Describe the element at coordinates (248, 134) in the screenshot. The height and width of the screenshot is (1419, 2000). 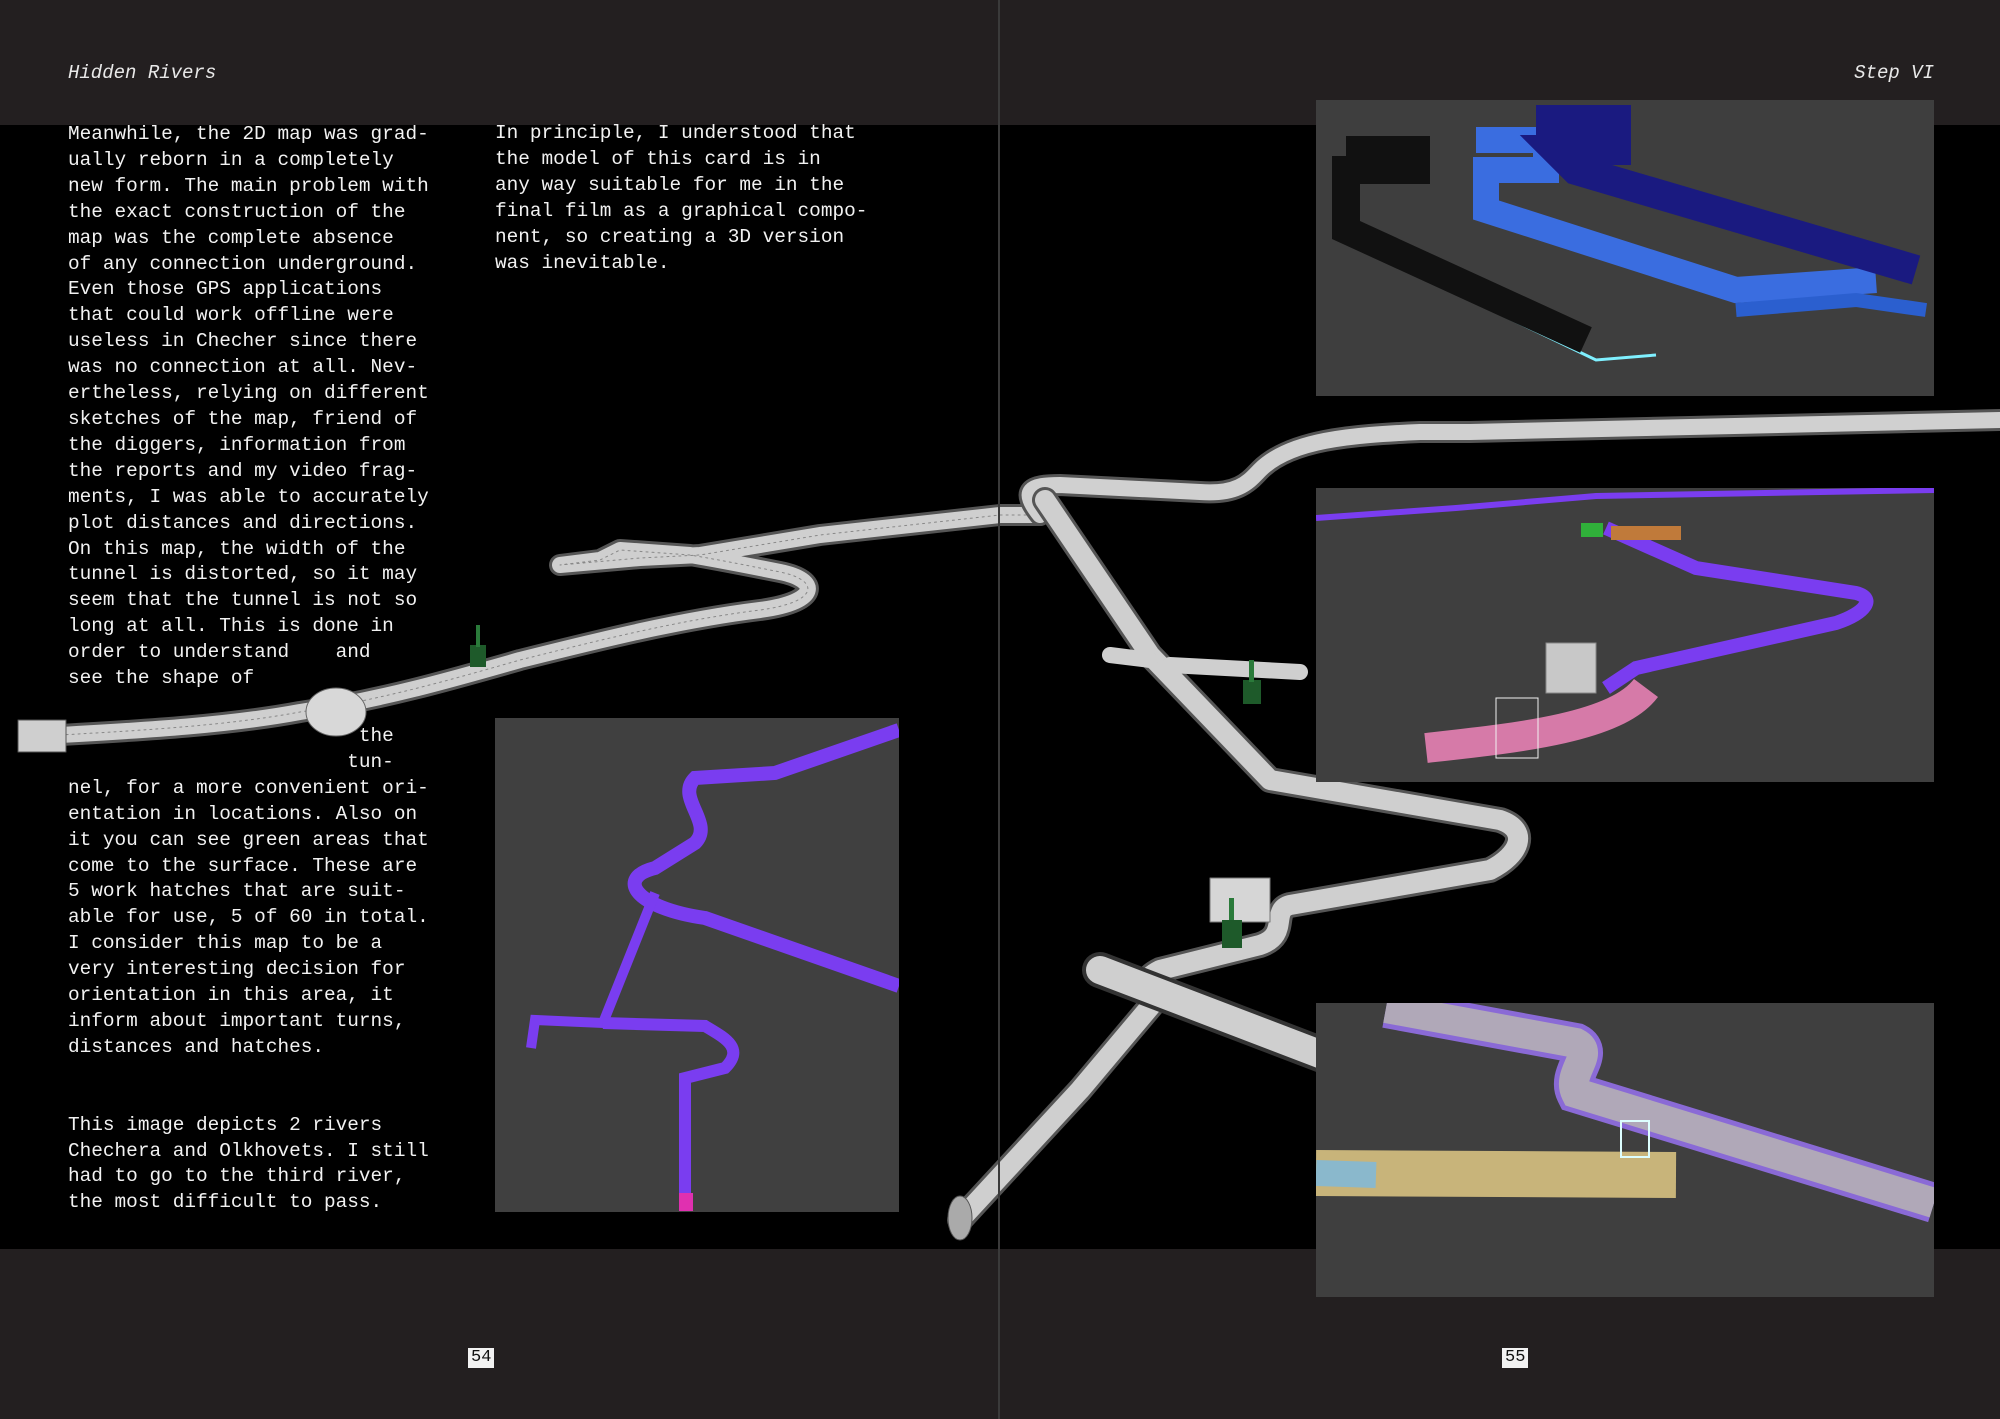
I see `text-line: Meanwhile, the 2D map was grad-` at that location.